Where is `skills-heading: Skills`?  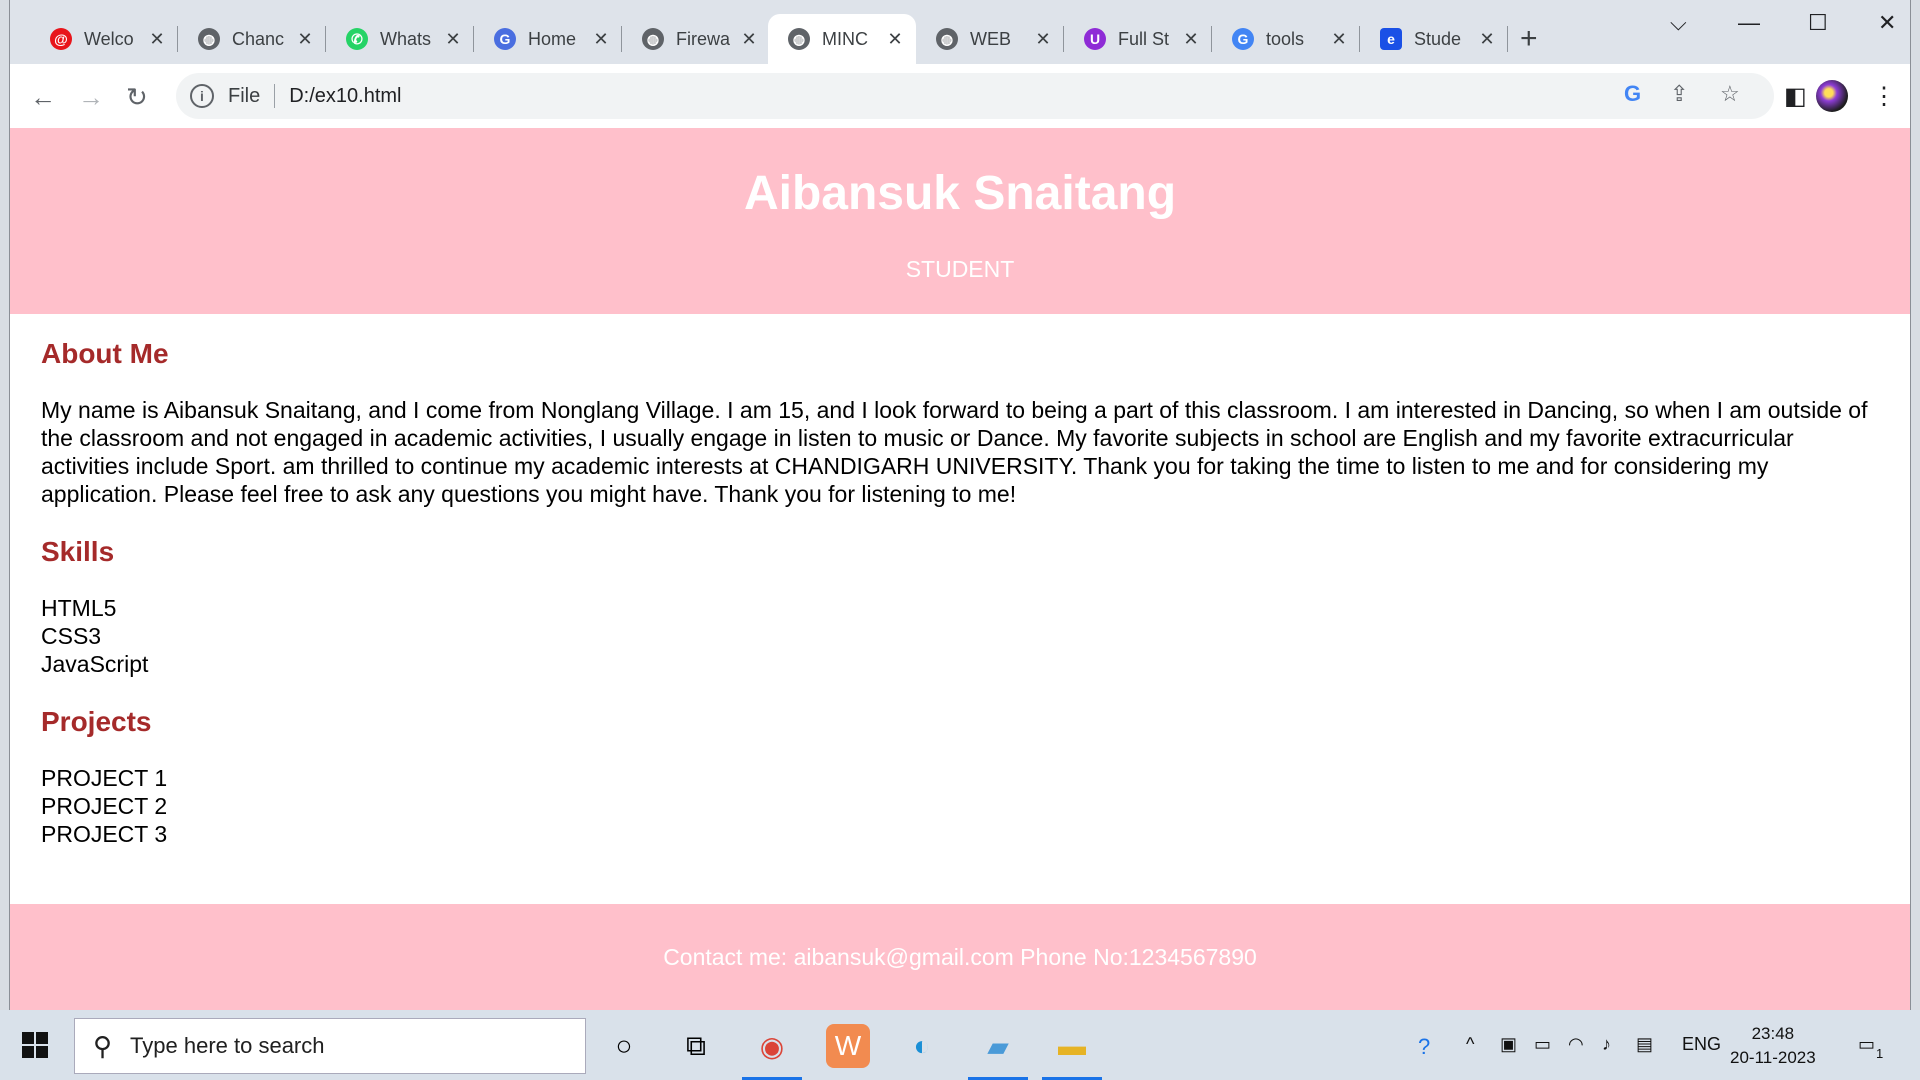 skills-heading: Skills is located at coordinates (78, 551).